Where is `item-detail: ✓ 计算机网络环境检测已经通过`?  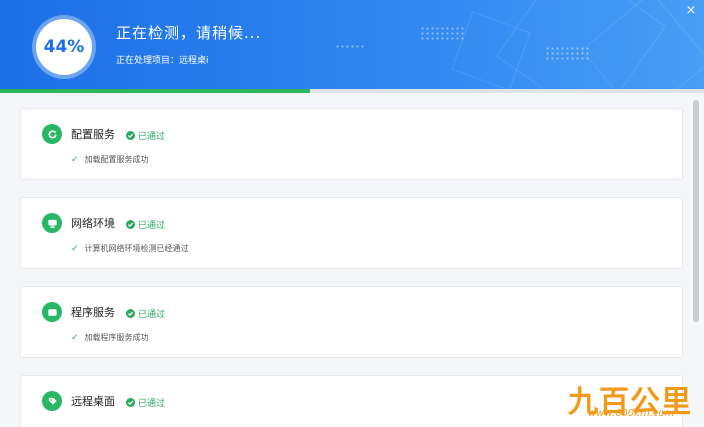
item-detail: ✓ 计算机网络环境检测已经通过 is located at coordinates (130, 248).